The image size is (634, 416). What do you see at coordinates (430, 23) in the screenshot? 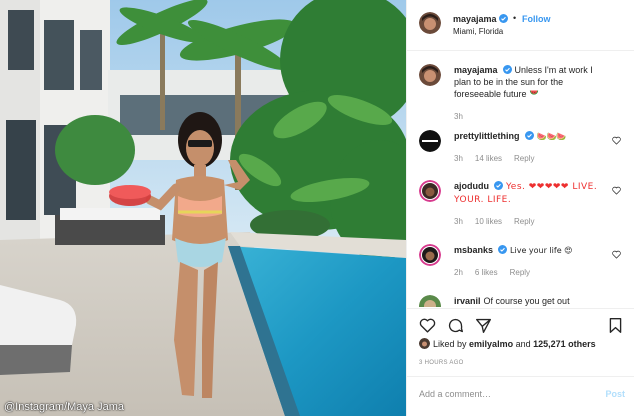
I see `author-avatar` at bounding box center [430, 23].